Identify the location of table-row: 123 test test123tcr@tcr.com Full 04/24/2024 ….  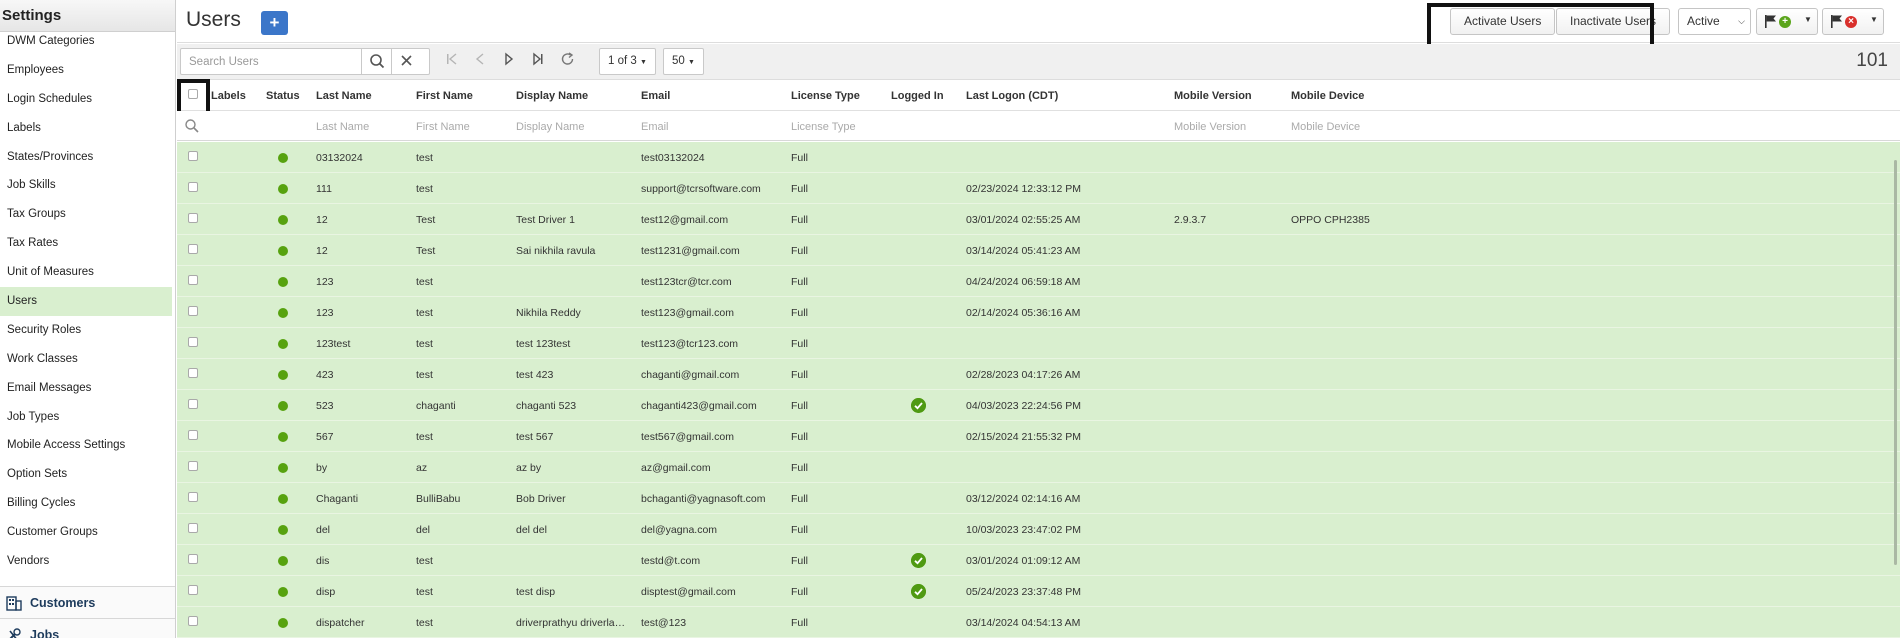
(1038, 281).